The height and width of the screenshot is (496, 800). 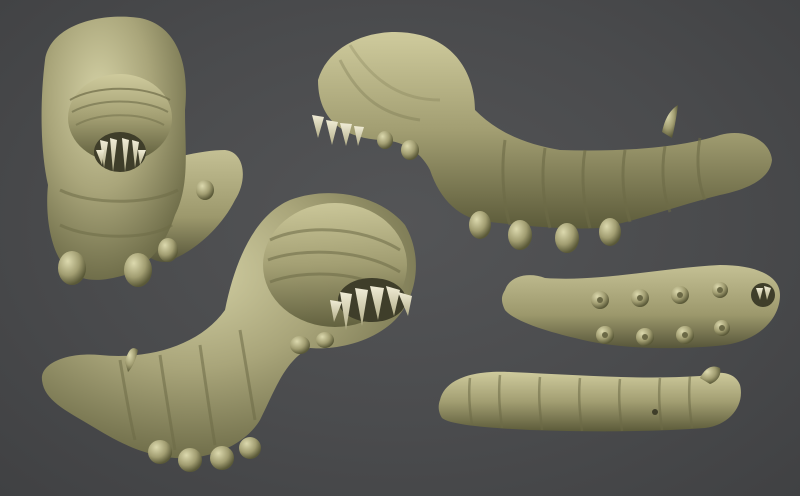 I want to click on top-view, so click(x=589, y=399).